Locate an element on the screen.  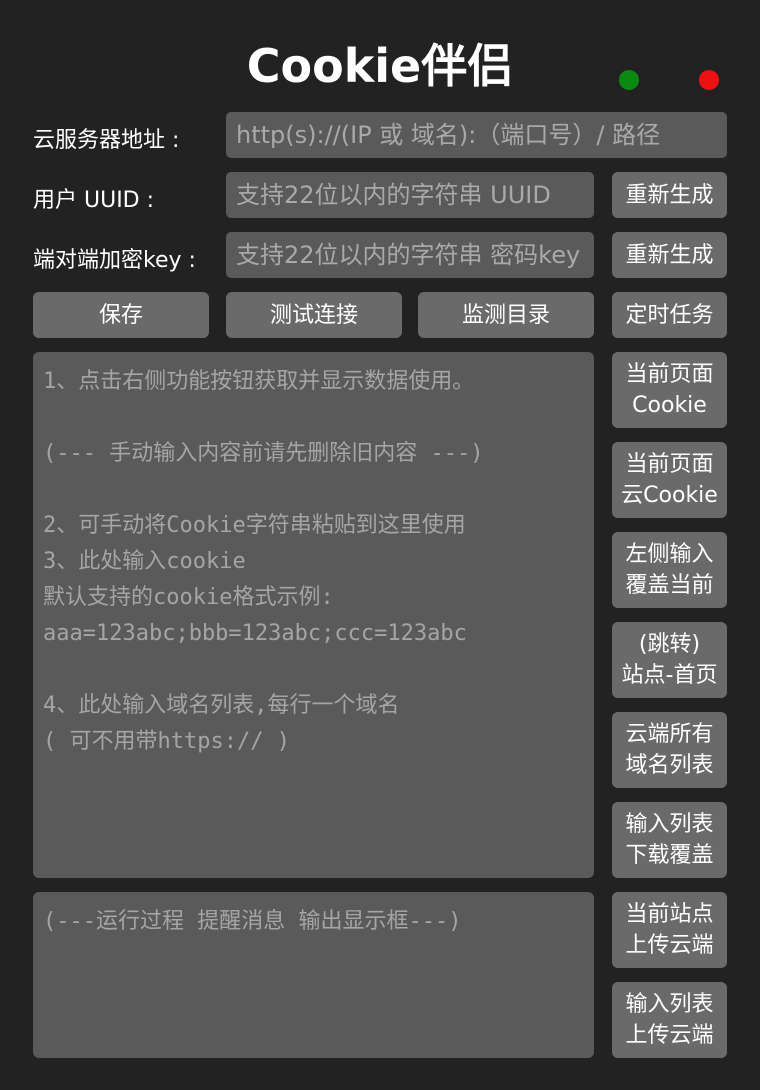
upload-input-list-button: 输入列表 上传云端 is located at coordinates (669, 1020).